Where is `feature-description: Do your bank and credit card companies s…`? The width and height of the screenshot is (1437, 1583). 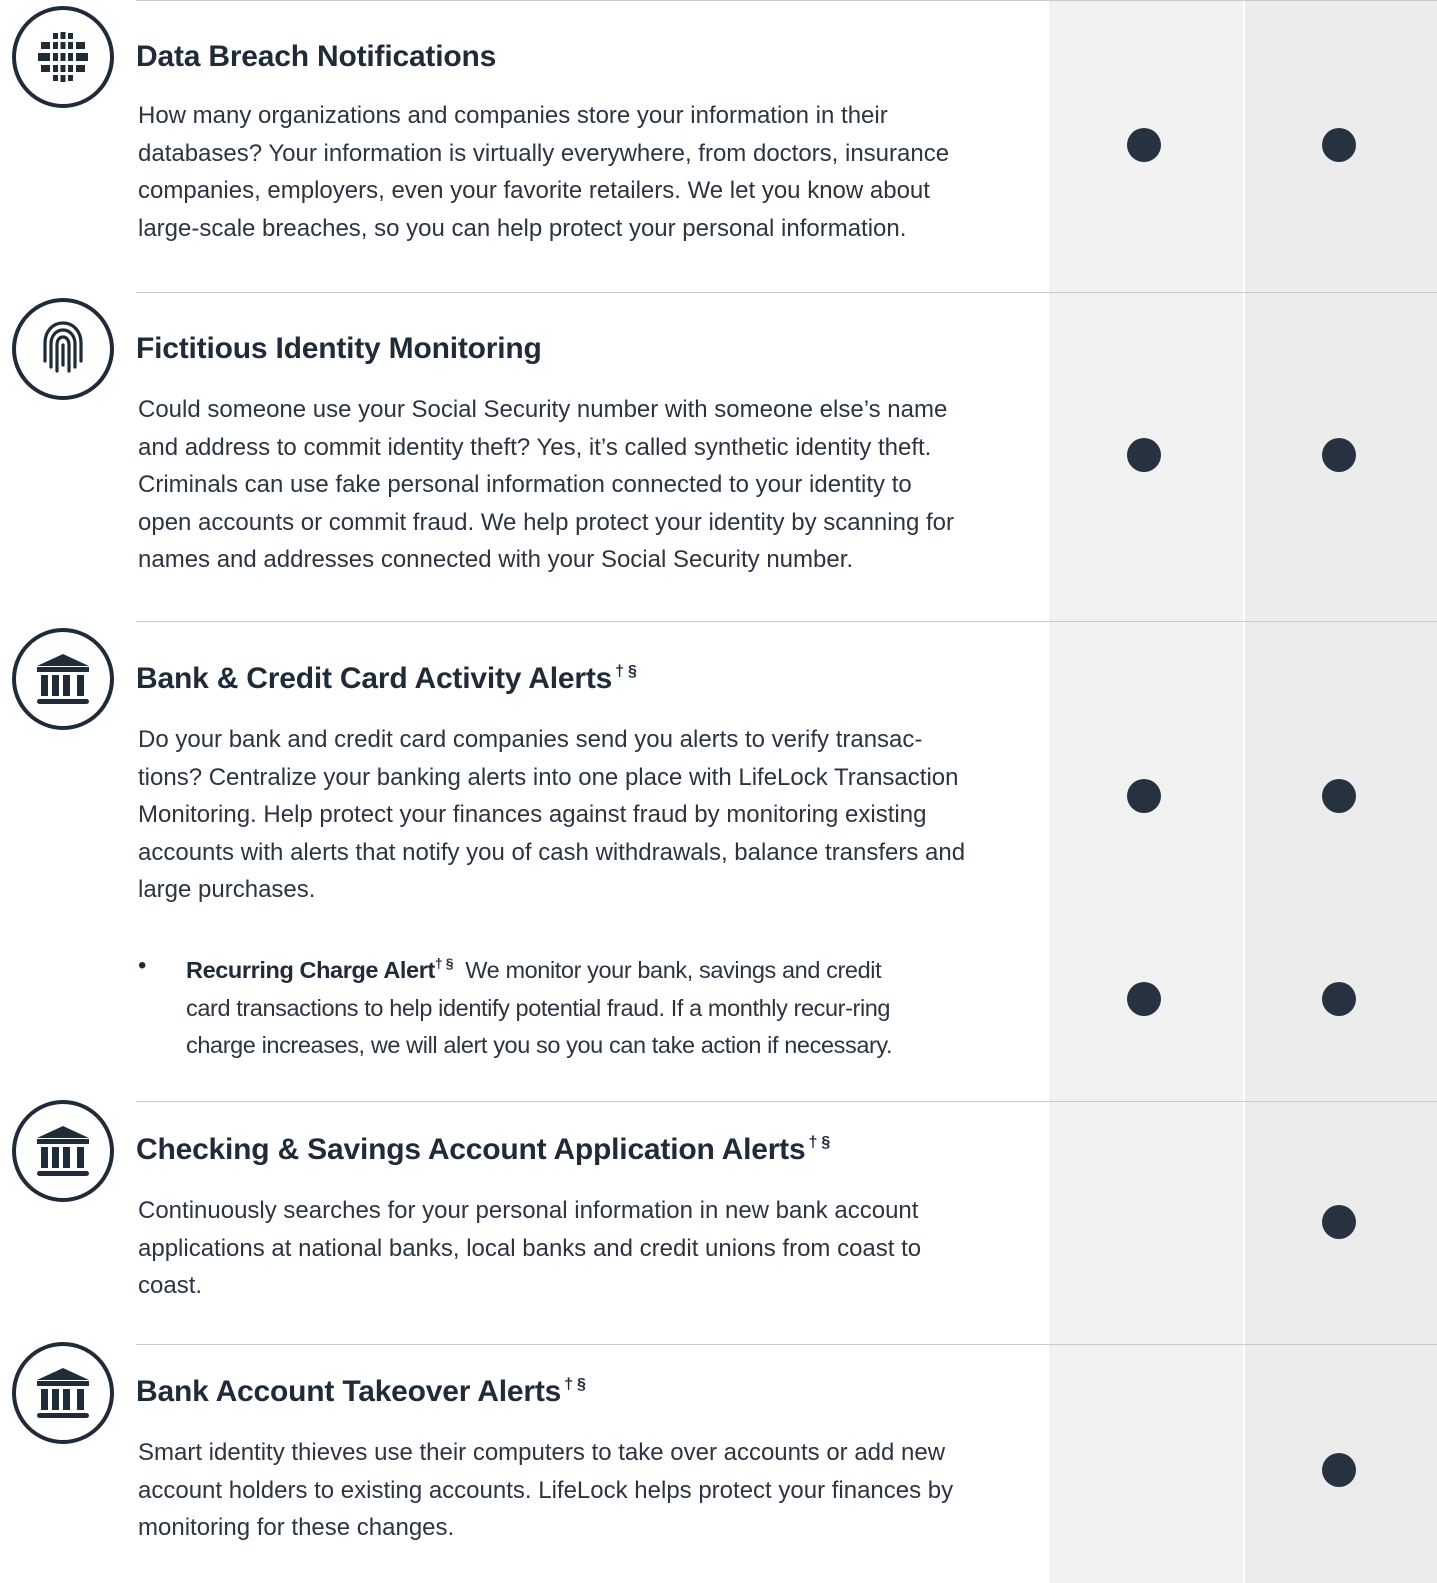
feature-description: Do your bank and credit card companies s… is located at coordinates (552, 814).